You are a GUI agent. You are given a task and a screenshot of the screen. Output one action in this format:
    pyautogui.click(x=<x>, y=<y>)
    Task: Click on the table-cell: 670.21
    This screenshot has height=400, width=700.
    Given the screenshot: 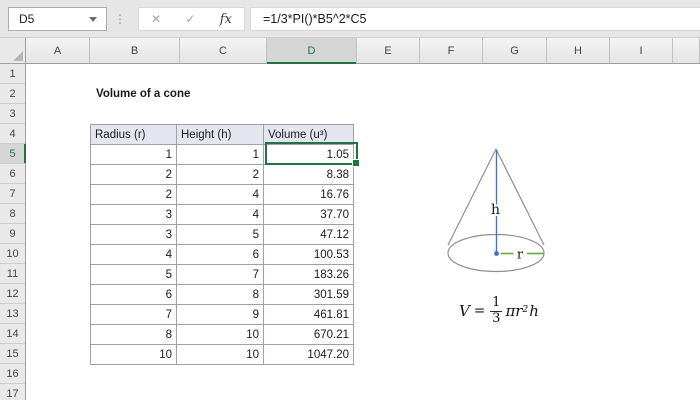 What is the action you would take?
    pyautogui.click(x=309, y=335)
    